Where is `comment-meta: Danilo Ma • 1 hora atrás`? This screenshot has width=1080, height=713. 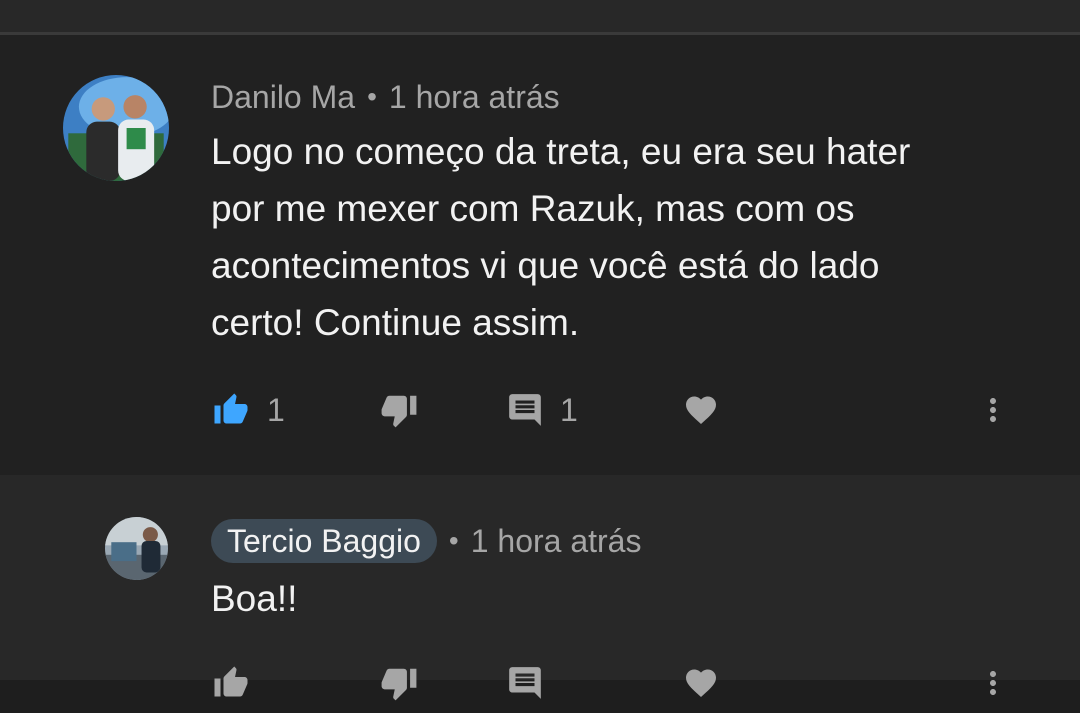 comment-meta: Danilo Ma • 1 hora atrás is located at coordinates (385, 97).